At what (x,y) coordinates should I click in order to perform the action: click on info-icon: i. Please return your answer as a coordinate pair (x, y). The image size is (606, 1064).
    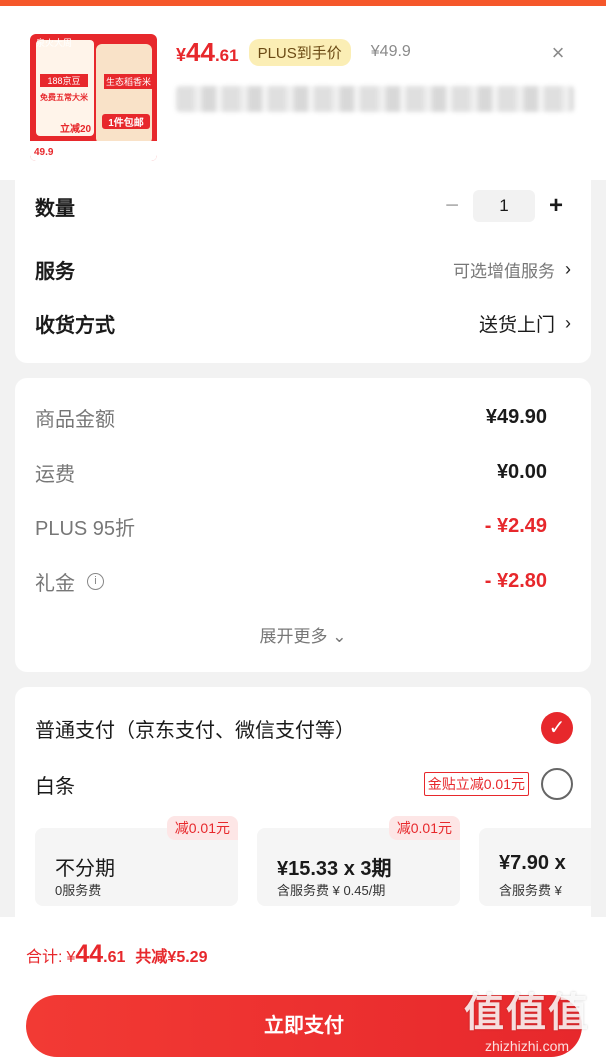
    Looking at the image, I should click on (95, 581).